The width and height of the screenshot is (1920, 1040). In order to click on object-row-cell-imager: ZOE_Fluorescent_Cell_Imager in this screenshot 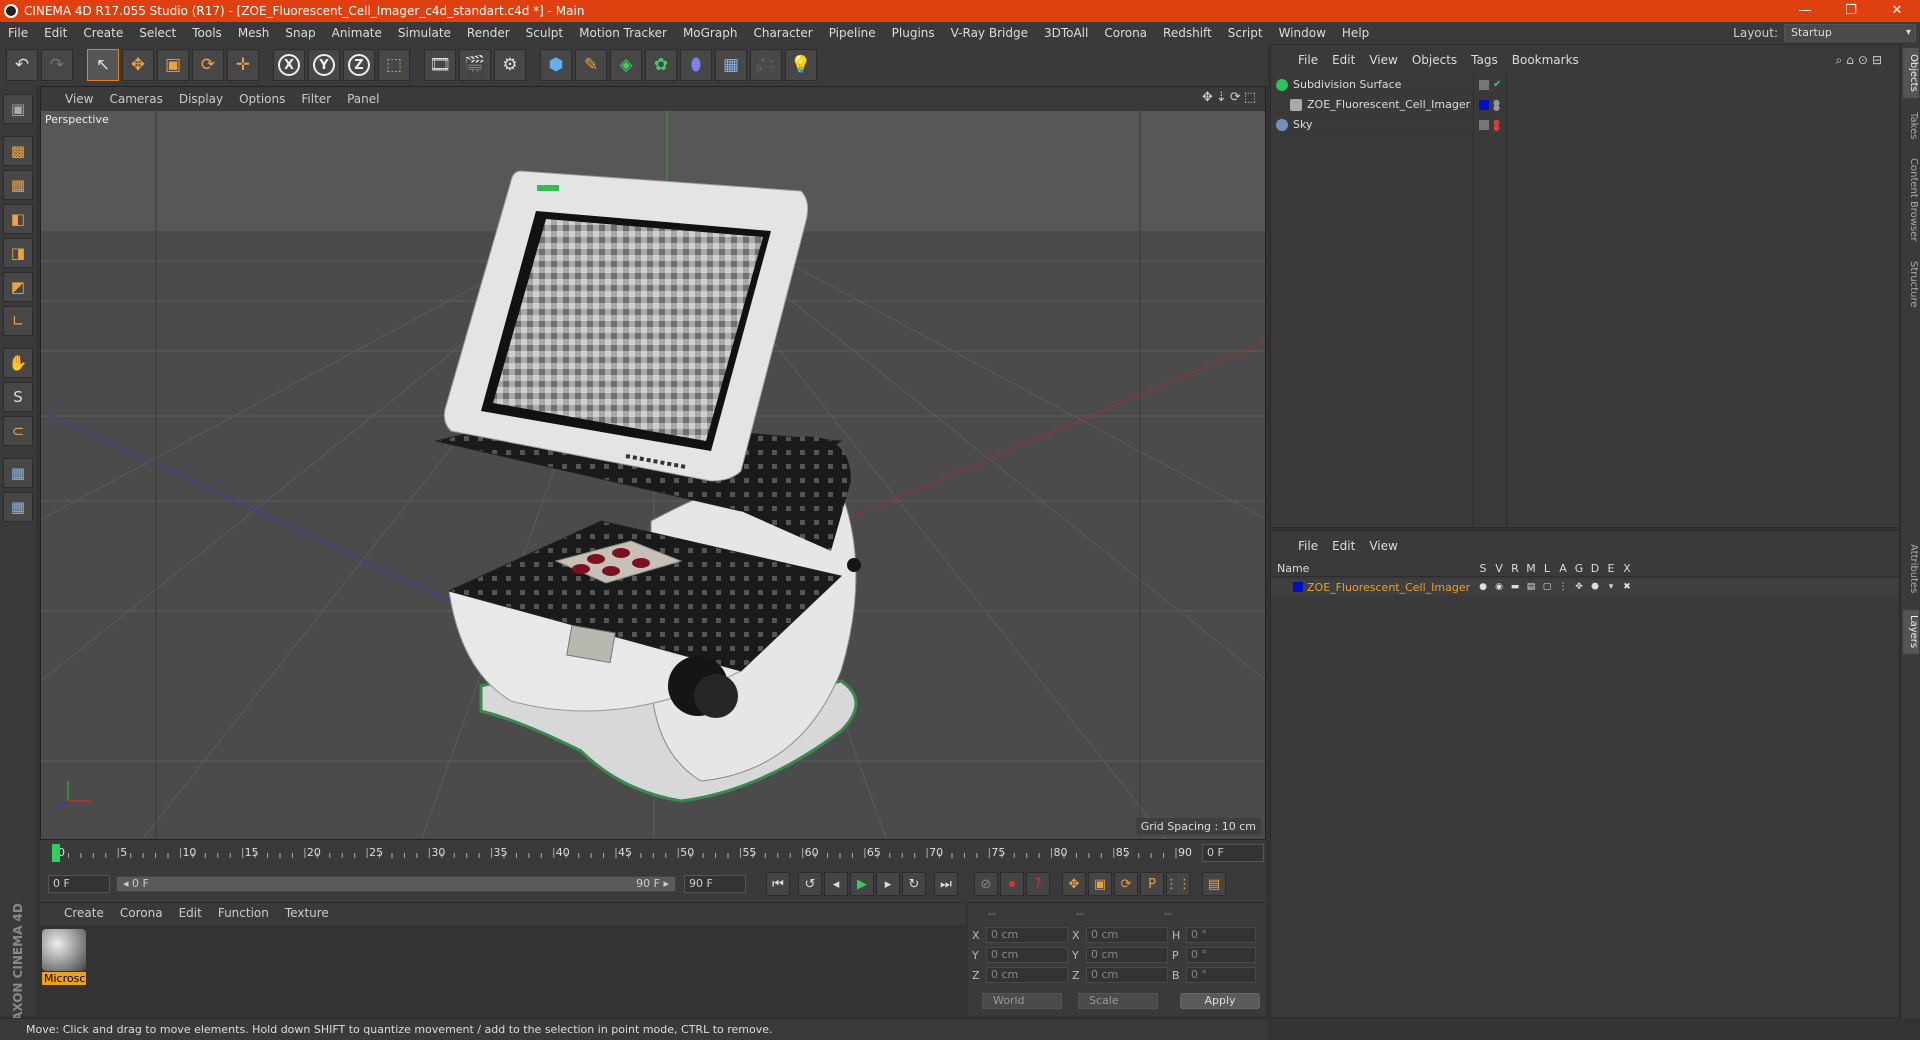, I will do `click(1372, 105)`.